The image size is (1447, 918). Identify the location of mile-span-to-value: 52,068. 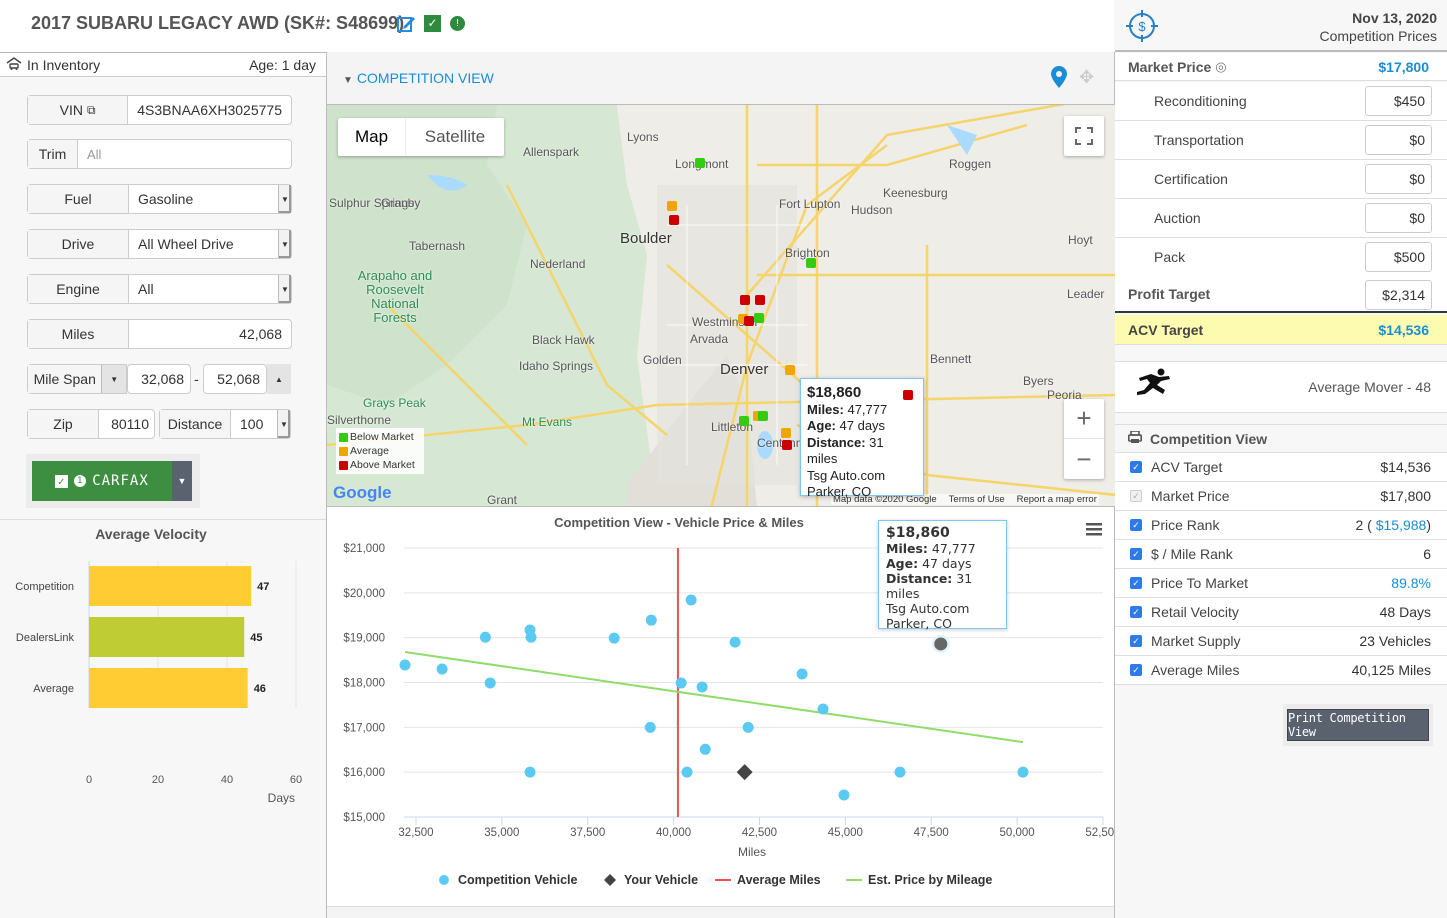
(235, 379).